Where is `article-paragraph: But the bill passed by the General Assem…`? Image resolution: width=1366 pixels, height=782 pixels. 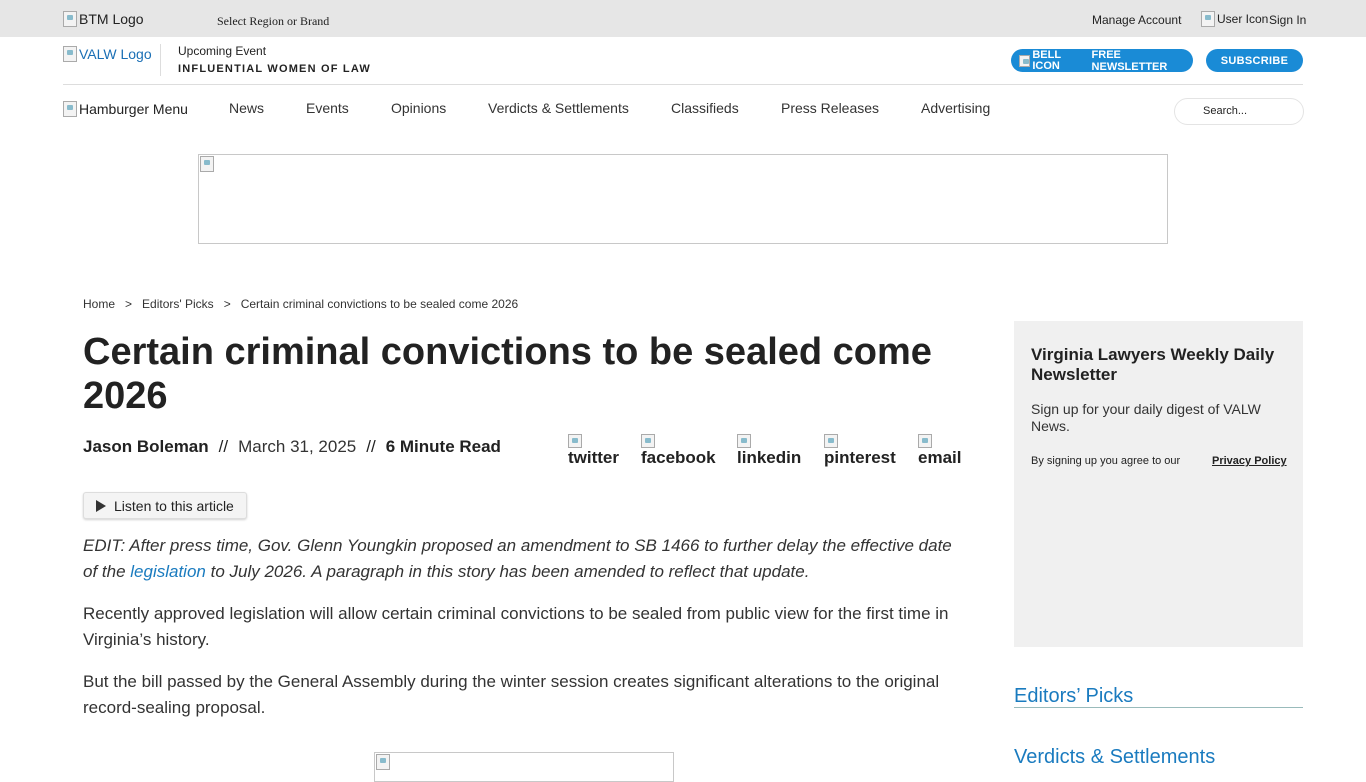 article-paragraph: But the bill passed by the General Assem… is located at coordinates (511, 694).